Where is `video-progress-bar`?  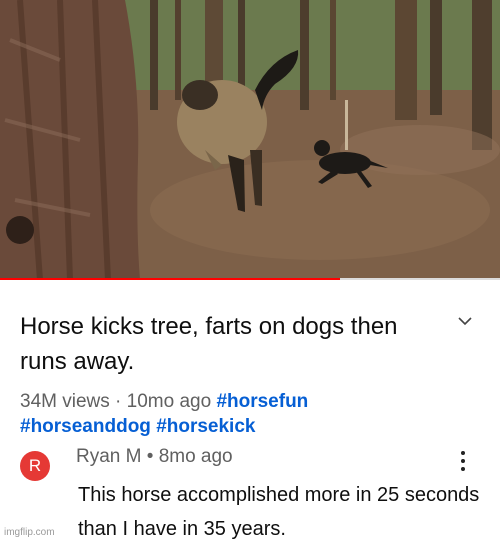
video-progress-bar is located at coordinates (250, 279).